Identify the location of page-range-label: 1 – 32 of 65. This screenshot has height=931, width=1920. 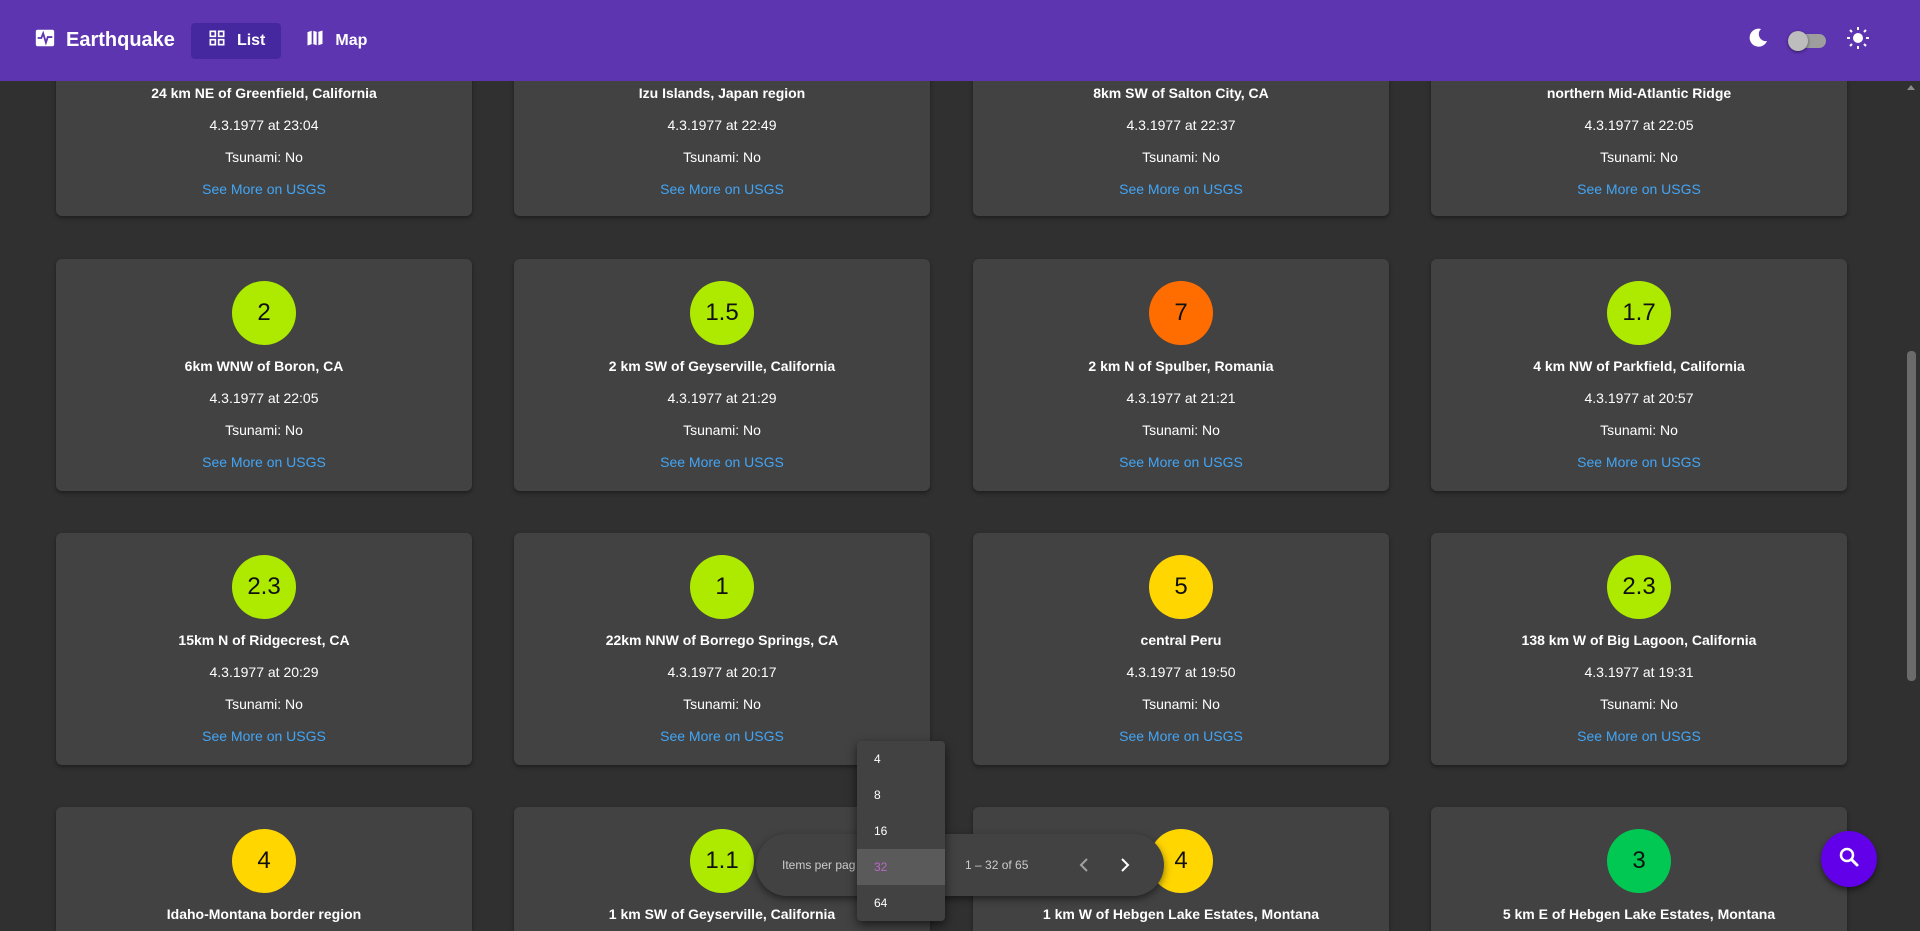
(997, 865).